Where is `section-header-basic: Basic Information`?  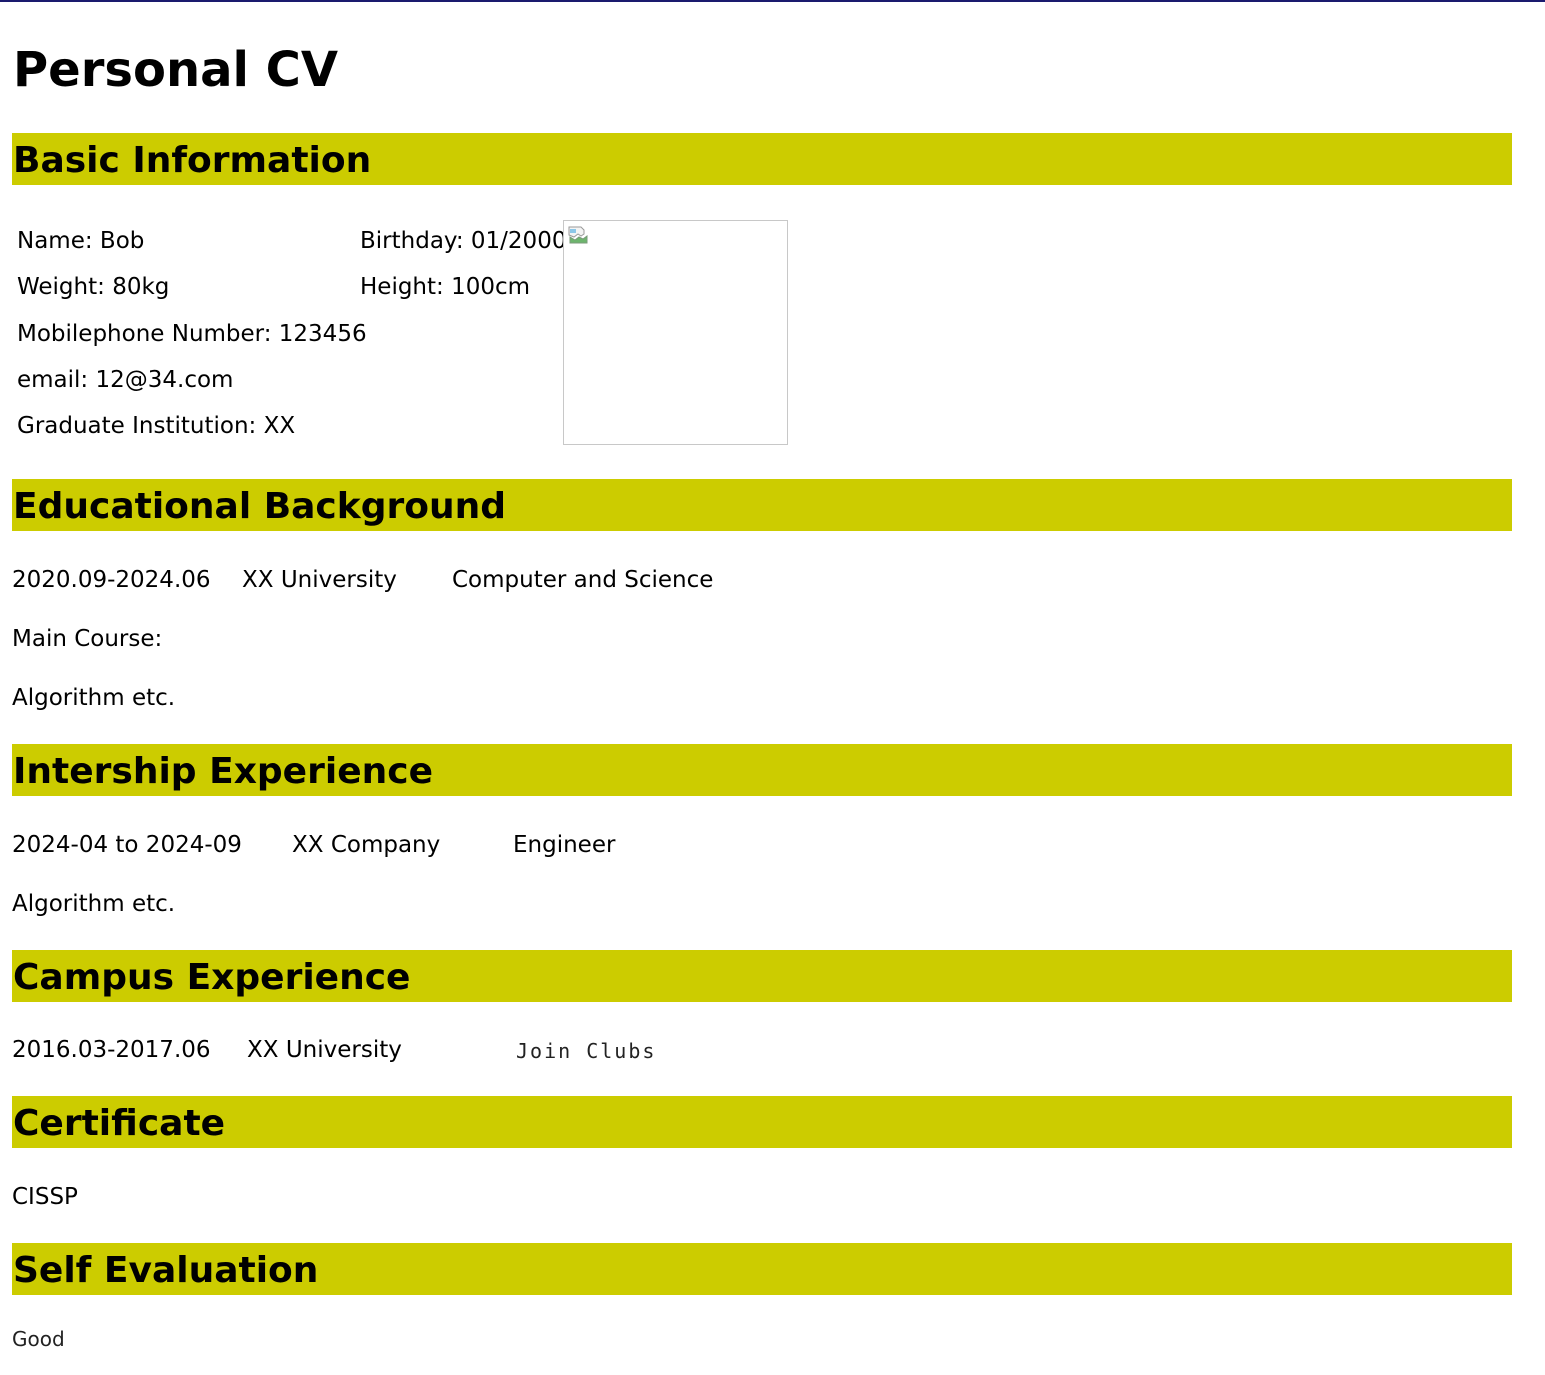 section-header-basic: Basic Information is located at coordinates (762, 159).